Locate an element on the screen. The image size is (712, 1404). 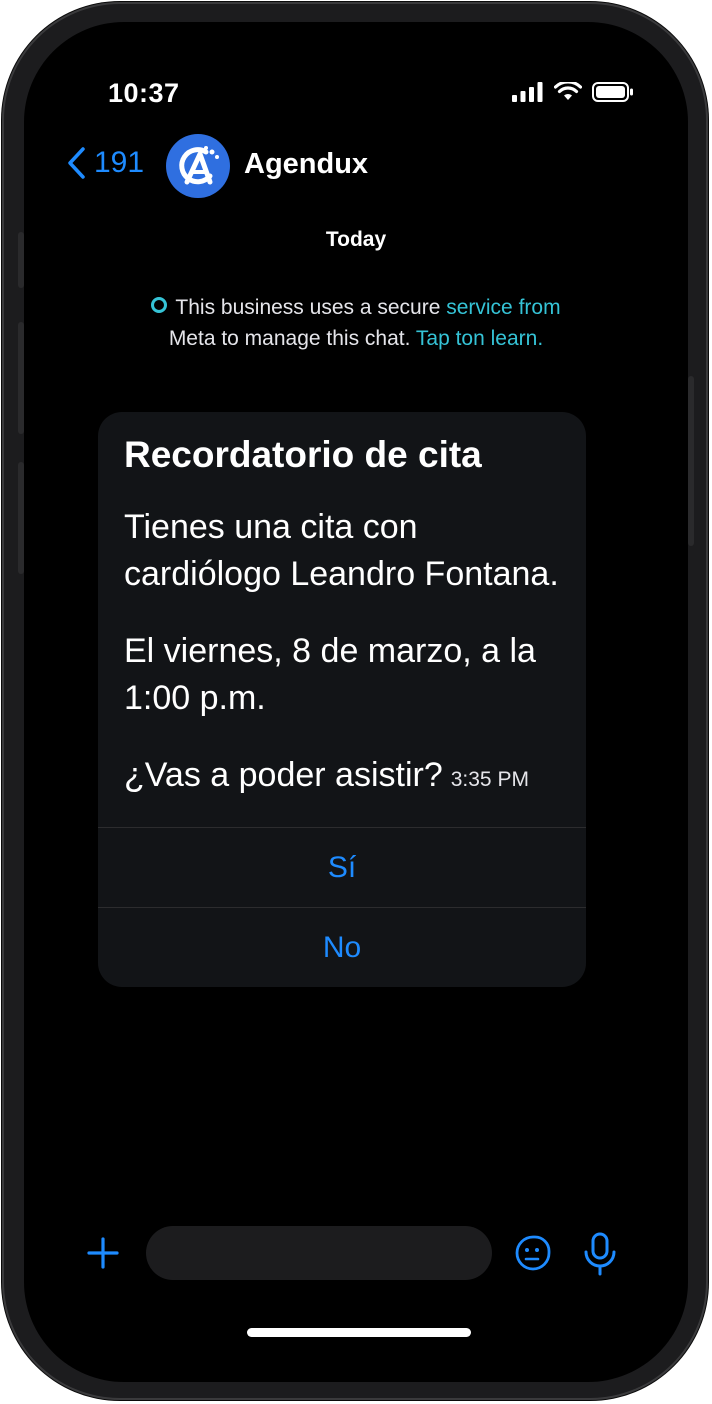
agendux-logo-icon is located at coordinates (199, 165).